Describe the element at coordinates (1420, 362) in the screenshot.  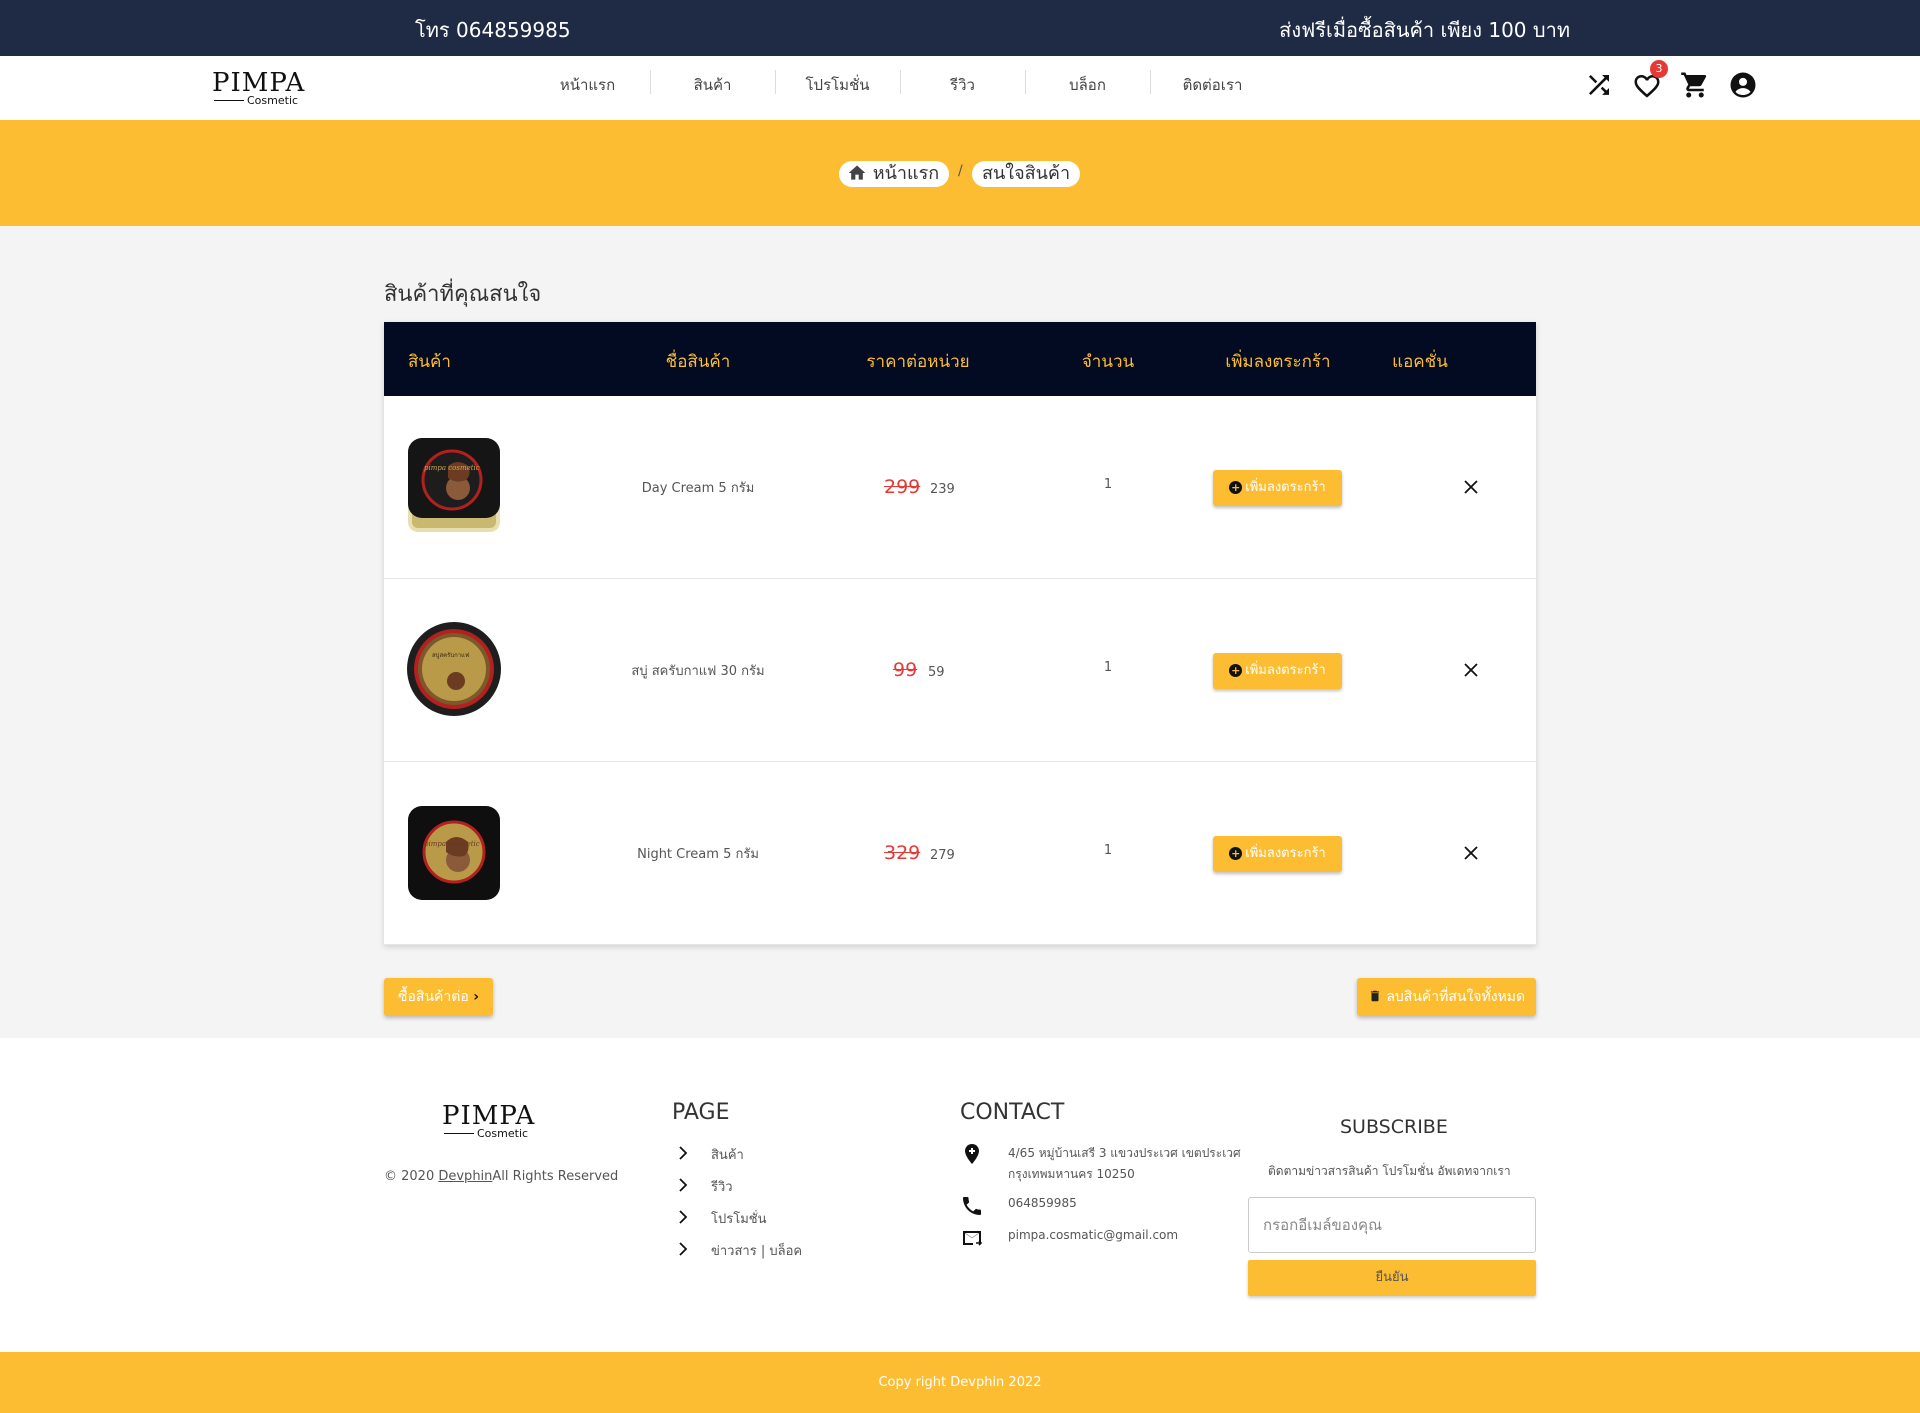
I see `th-action: แอคชั่น` at that location.